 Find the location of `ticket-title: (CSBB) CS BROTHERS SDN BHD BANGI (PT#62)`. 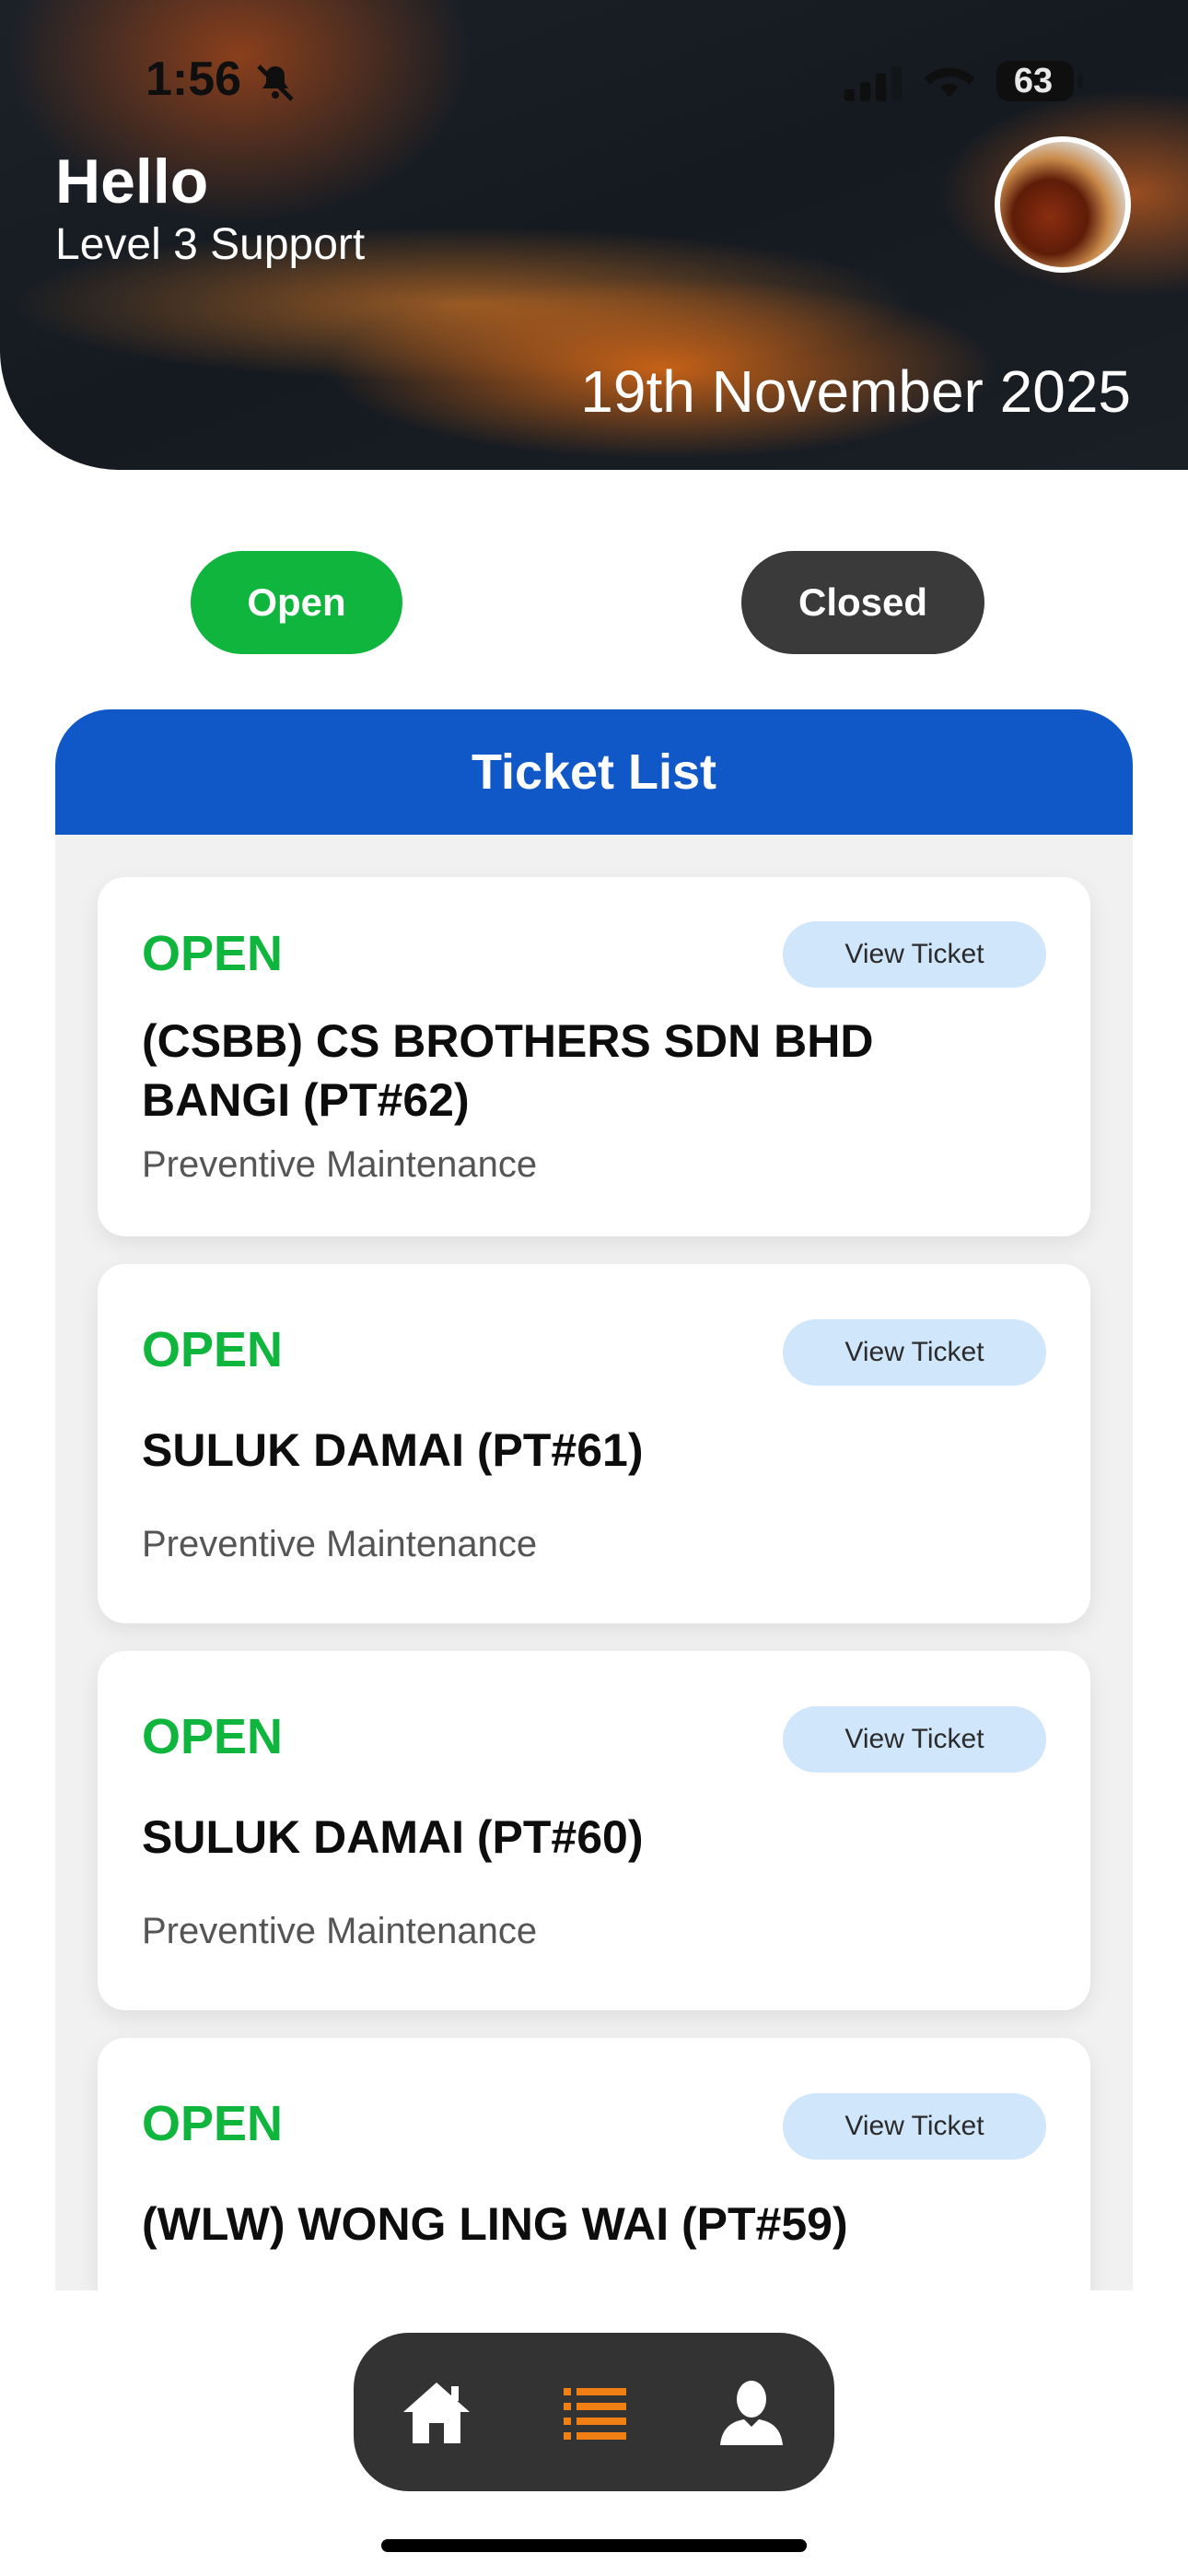

ticket-title: (CSBB) CS BROTHERS SDN BHD BANGI (PT#62) is located at coordinates (508, 1070).